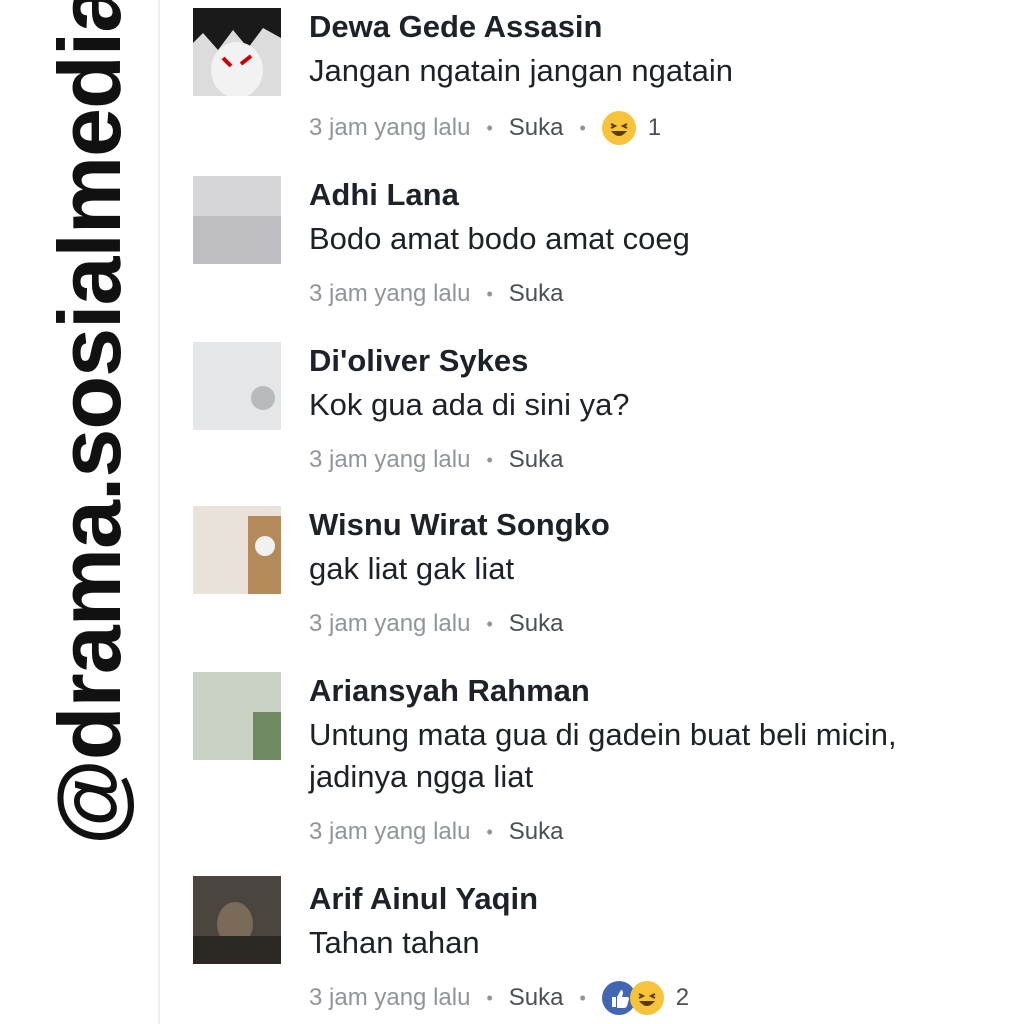 The width and height of the screenshot is (1024, 1024). Describe the element at coordinates (654, 127) in the screenshot. I see `reaction-count: 1` at that location.